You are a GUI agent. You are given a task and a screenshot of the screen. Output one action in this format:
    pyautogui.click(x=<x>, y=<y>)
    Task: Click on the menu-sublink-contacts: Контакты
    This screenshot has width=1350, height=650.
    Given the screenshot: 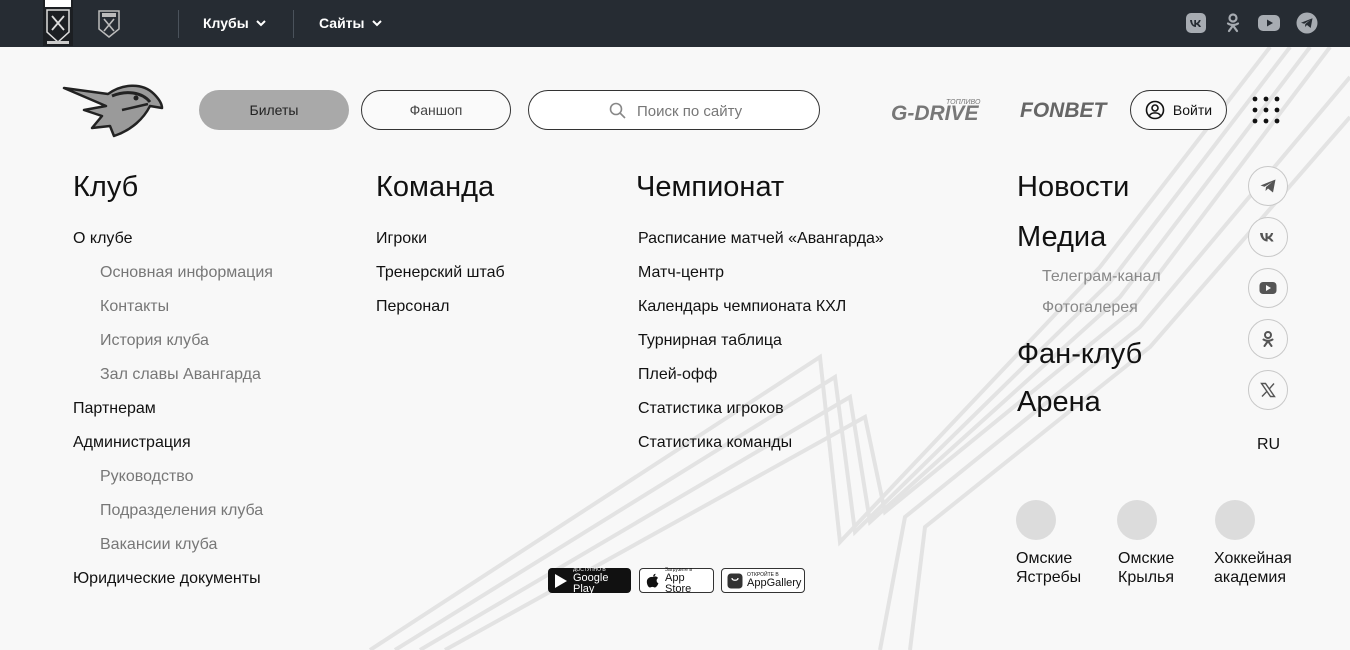 What is the action you would take?
    pyautogui.click(x=134, y=307)
    